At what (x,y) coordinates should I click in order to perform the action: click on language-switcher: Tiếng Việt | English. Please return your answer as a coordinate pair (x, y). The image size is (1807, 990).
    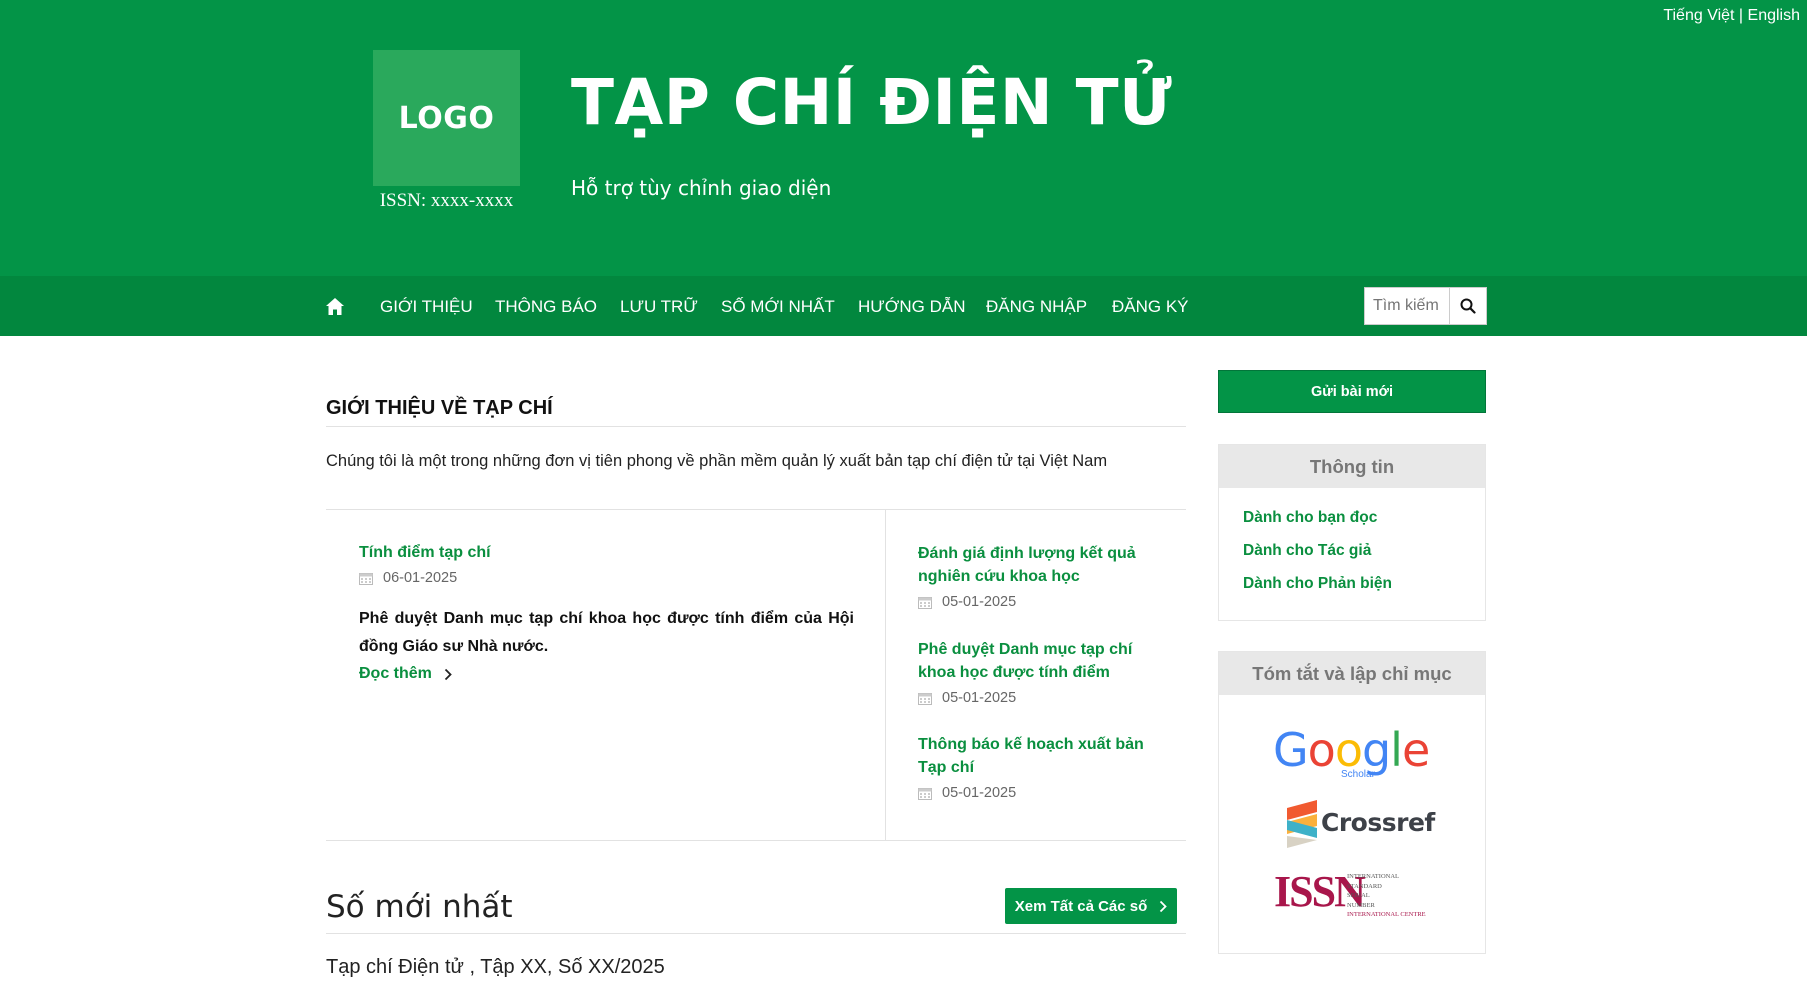
    Looking at the image, I should click on (1731, 16).